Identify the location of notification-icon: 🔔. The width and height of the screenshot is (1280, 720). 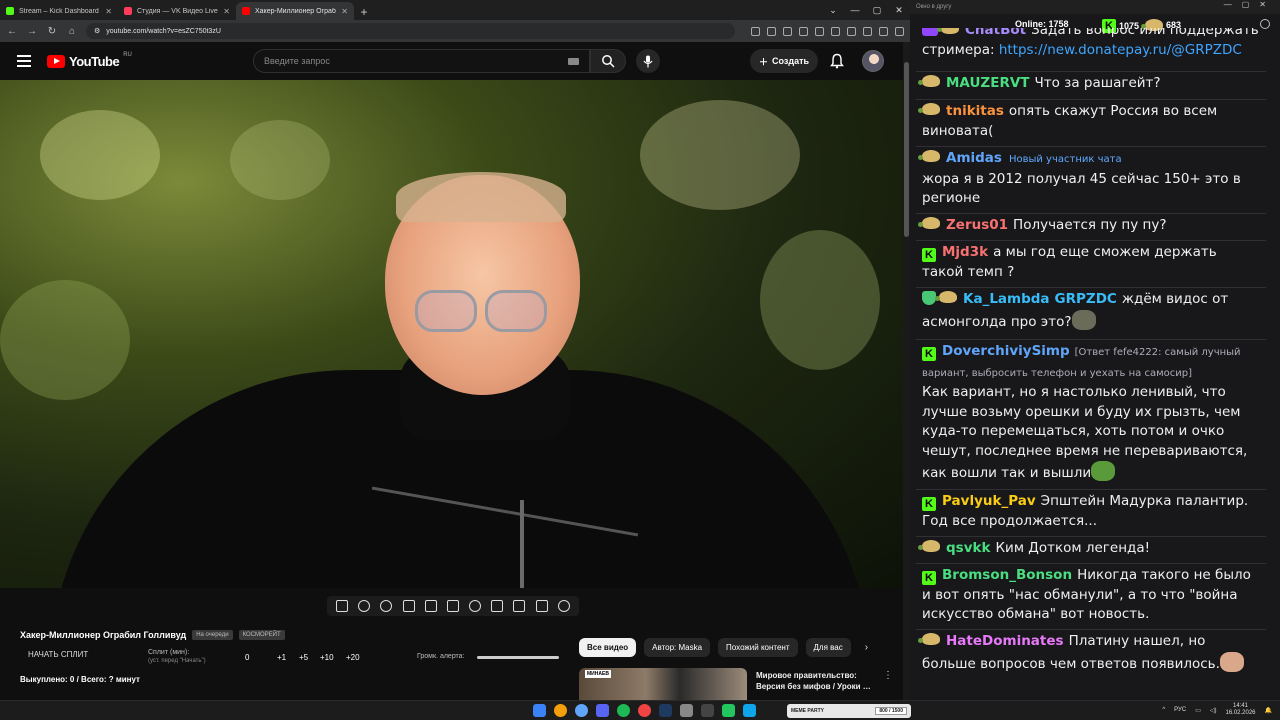
(1268, 710).